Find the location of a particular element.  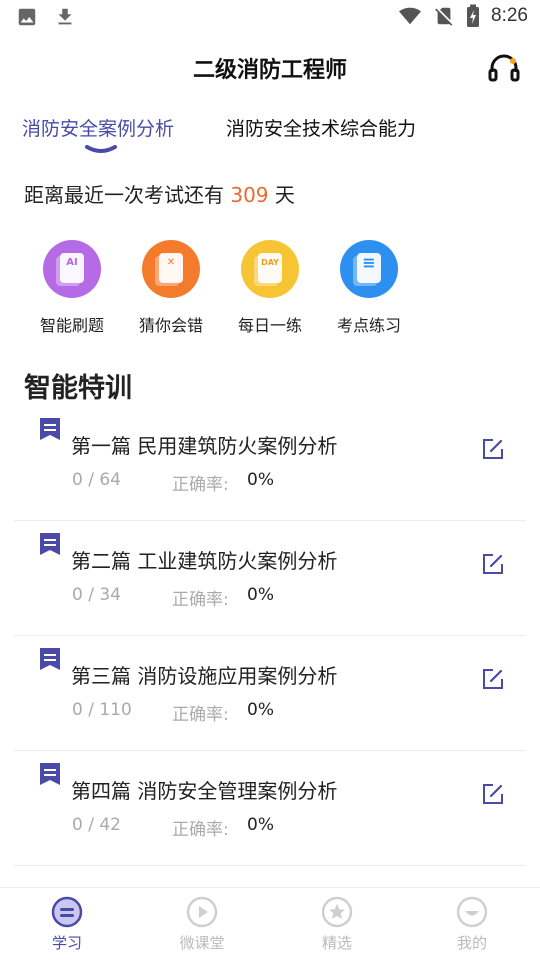

course-title: 第一篇 民用建筑防火案例分析 is located at coordinates (204, 446).